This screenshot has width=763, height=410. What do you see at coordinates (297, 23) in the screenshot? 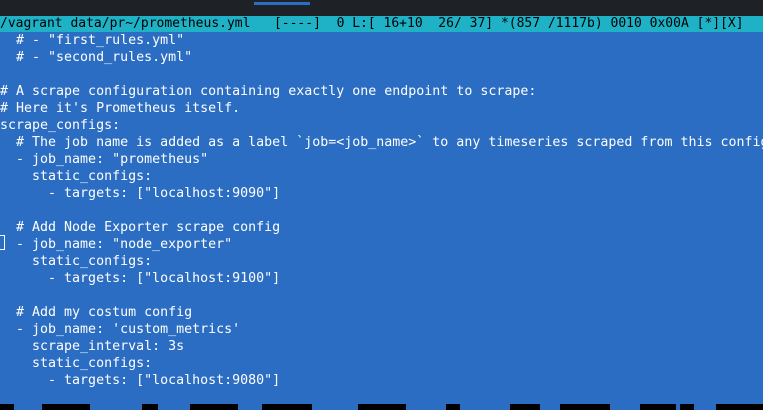
I see `edit-mode: [----]` at bounding box center [297, 23].